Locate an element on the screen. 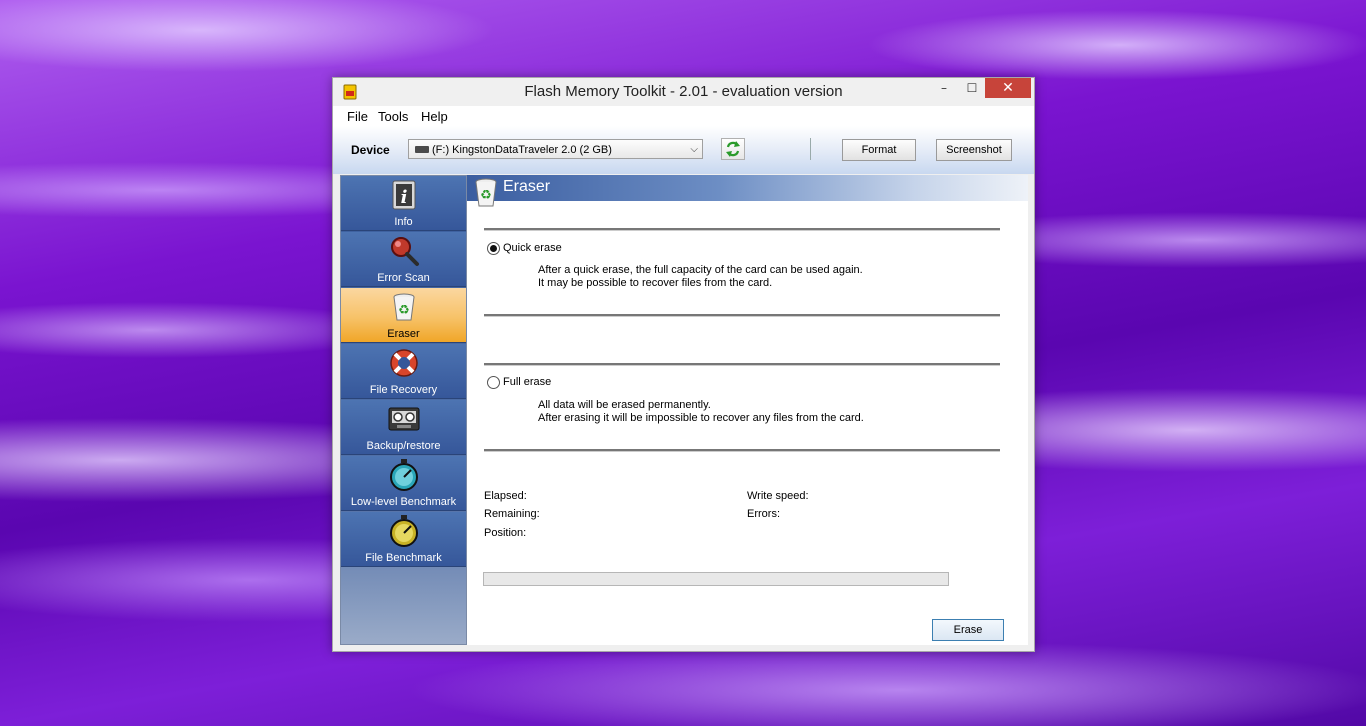  sidebar-item-error-scan: Error Scan is located at coordinates (403, 259).